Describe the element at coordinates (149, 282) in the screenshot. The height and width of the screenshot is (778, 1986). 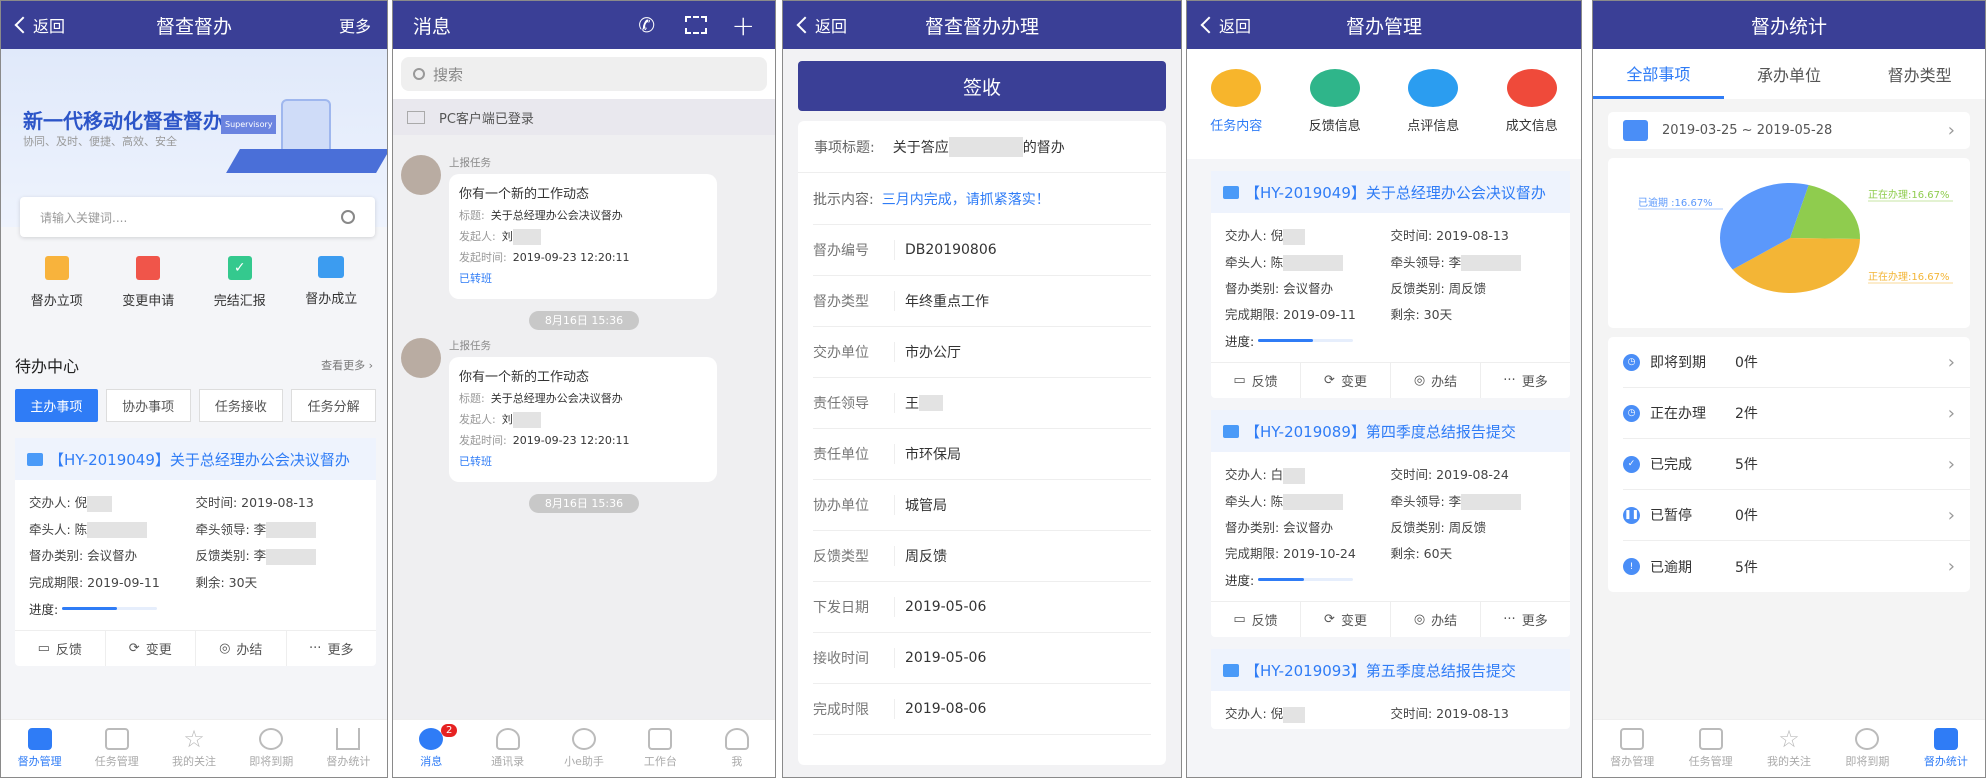
I see `quick-item: 变更申请` at that location.